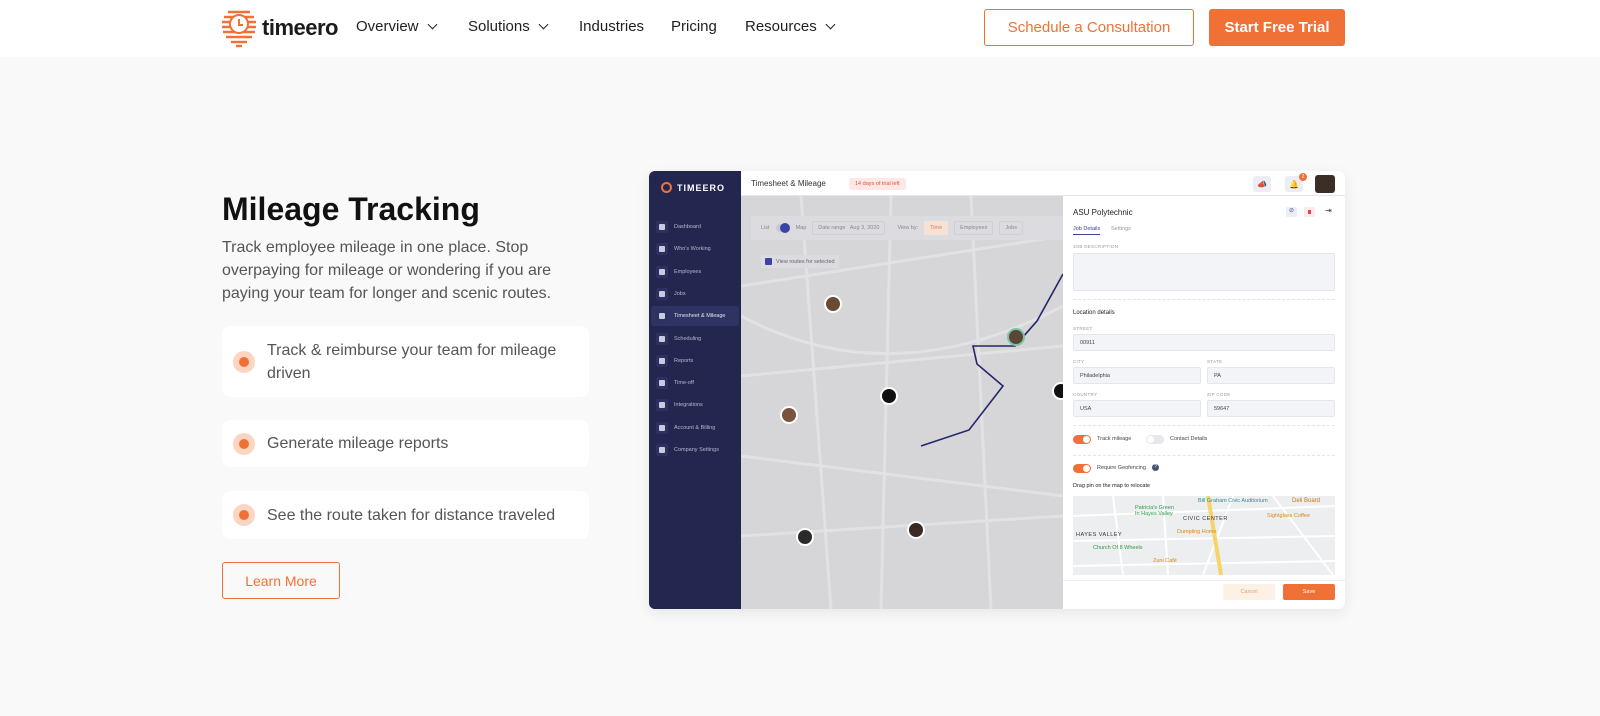  I want to click on map-label: Zuni Café, so click(1165, 561).